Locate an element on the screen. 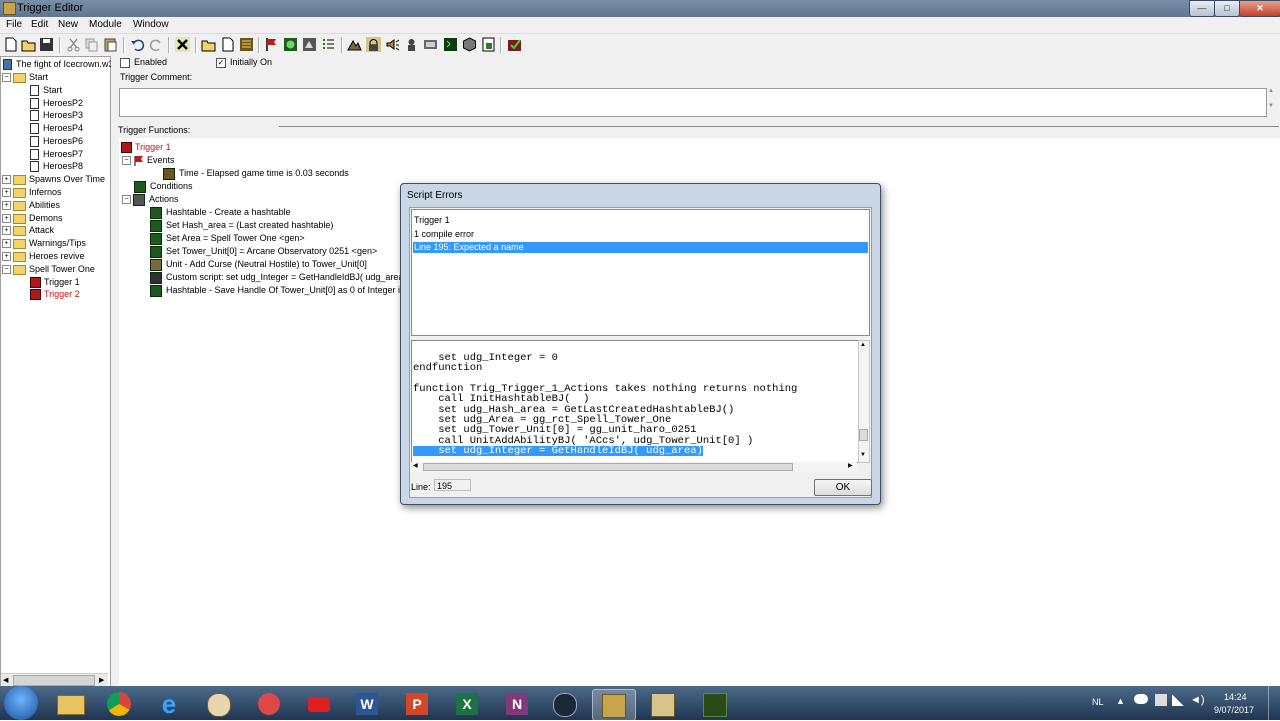 Image resolution: width=1280 pixels, height=721 pixels. trigger-root: Trigger 1 is located at coordinates (146, 147).